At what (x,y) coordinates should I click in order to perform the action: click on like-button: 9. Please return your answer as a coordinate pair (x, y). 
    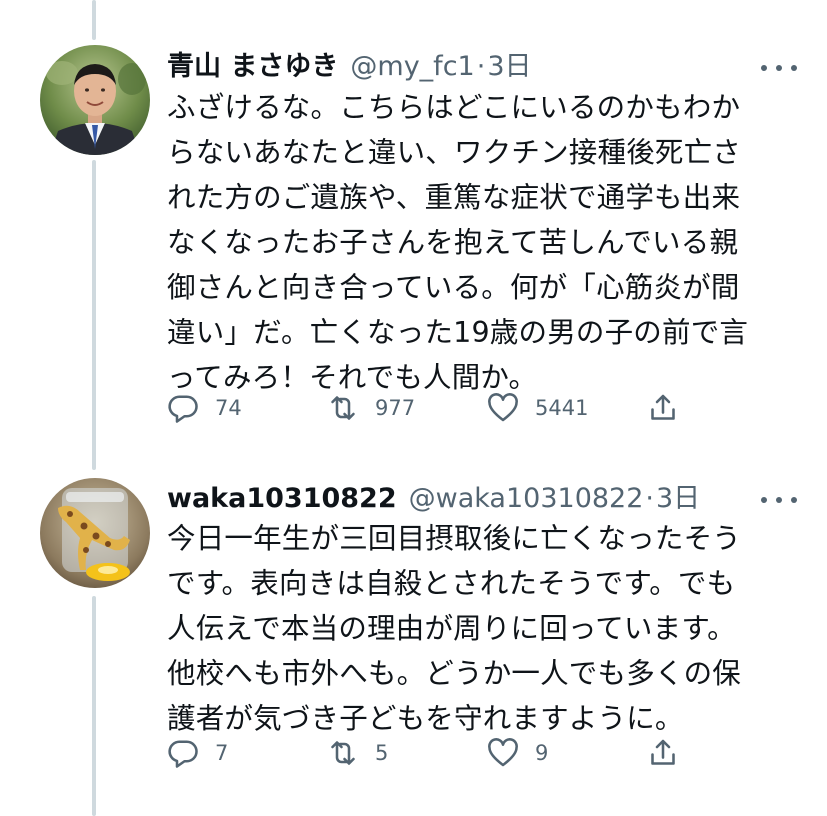
    Looking at the image, I should click on (516, 753).